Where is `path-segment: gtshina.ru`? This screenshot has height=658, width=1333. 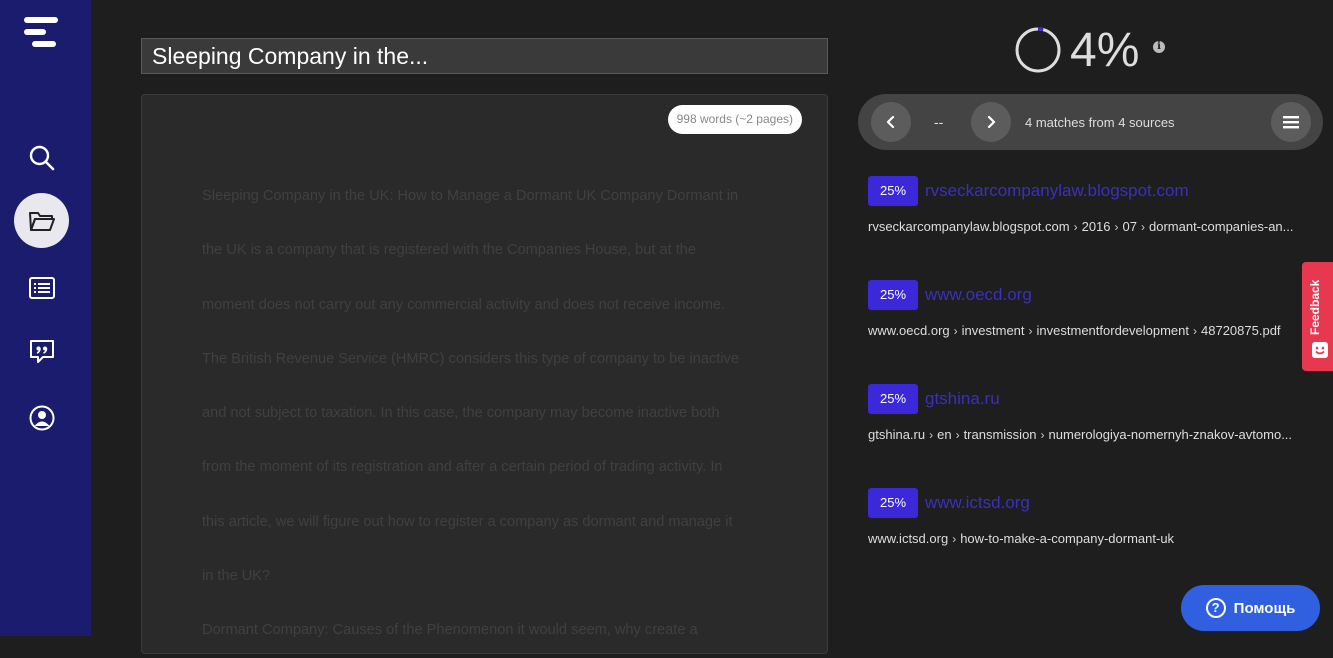 path-segment: gtshina.ru is located at coordinates (897, 434).